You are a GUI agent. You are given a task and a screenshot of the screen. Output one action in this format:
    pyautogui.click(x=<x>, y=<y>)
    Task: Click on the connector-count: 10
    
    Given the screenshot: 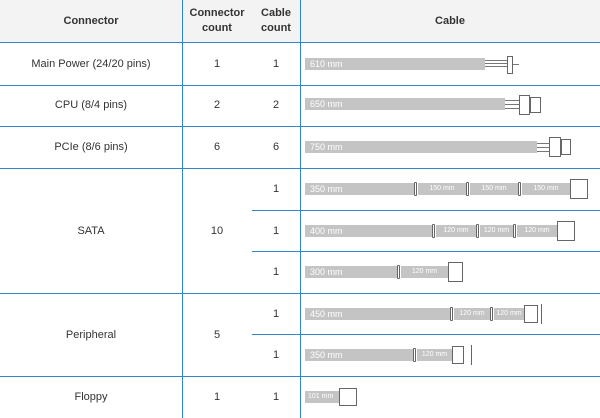 What is the action you would take?
    pyautogui.click(x=217, y=230)
    